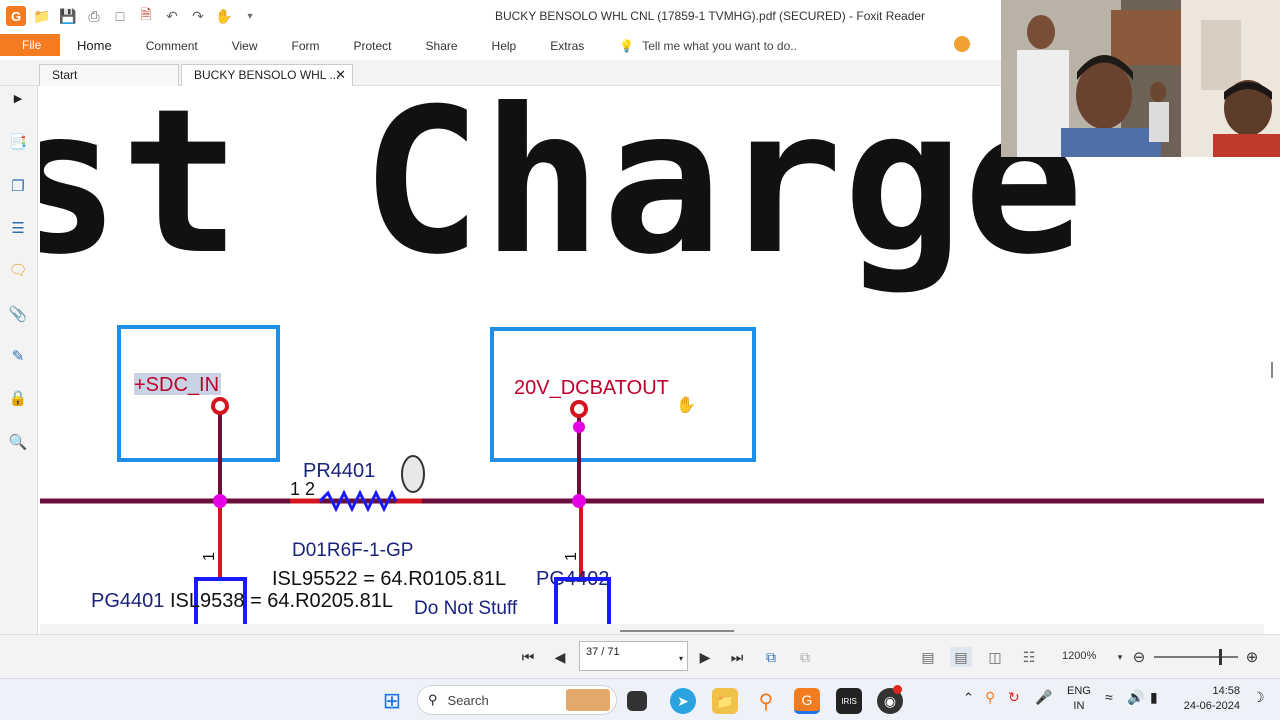  I want to click on pages-icon: ❐, so click(18, 186).